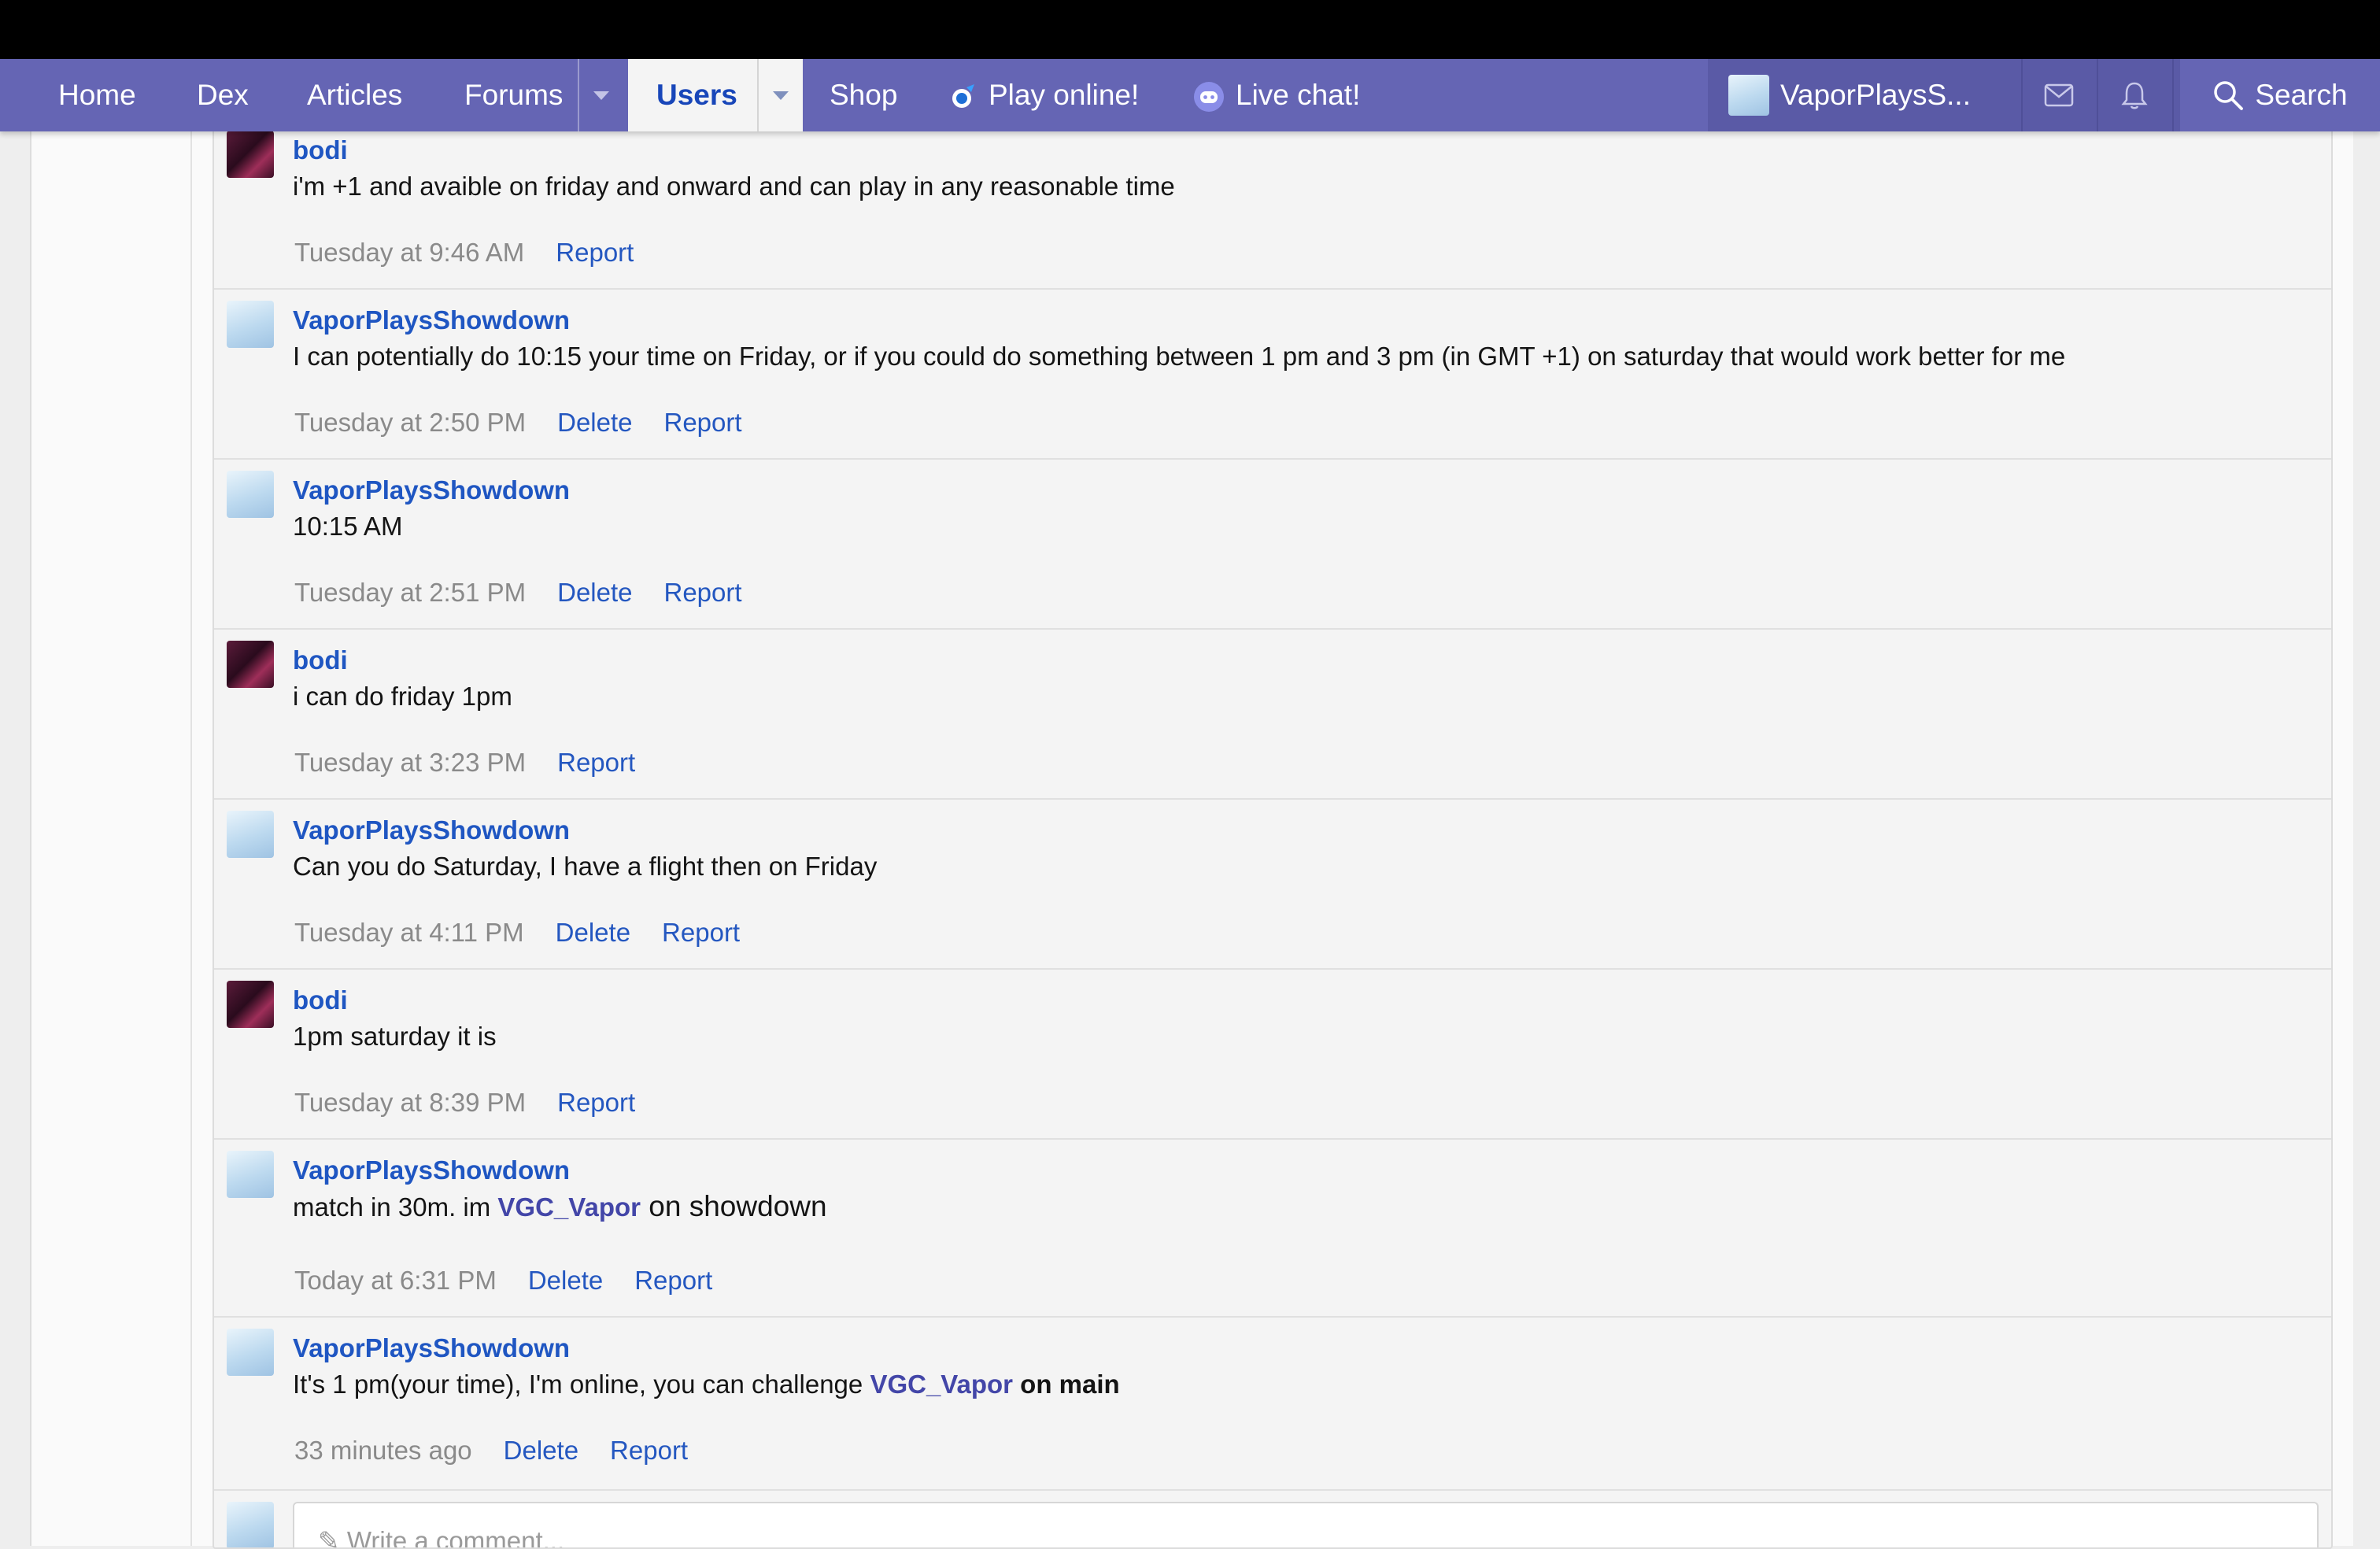 This screenshot has height=1549, width=2380. I want to click on comment-time: Today at 6:31 PM, so click(395, 1280).